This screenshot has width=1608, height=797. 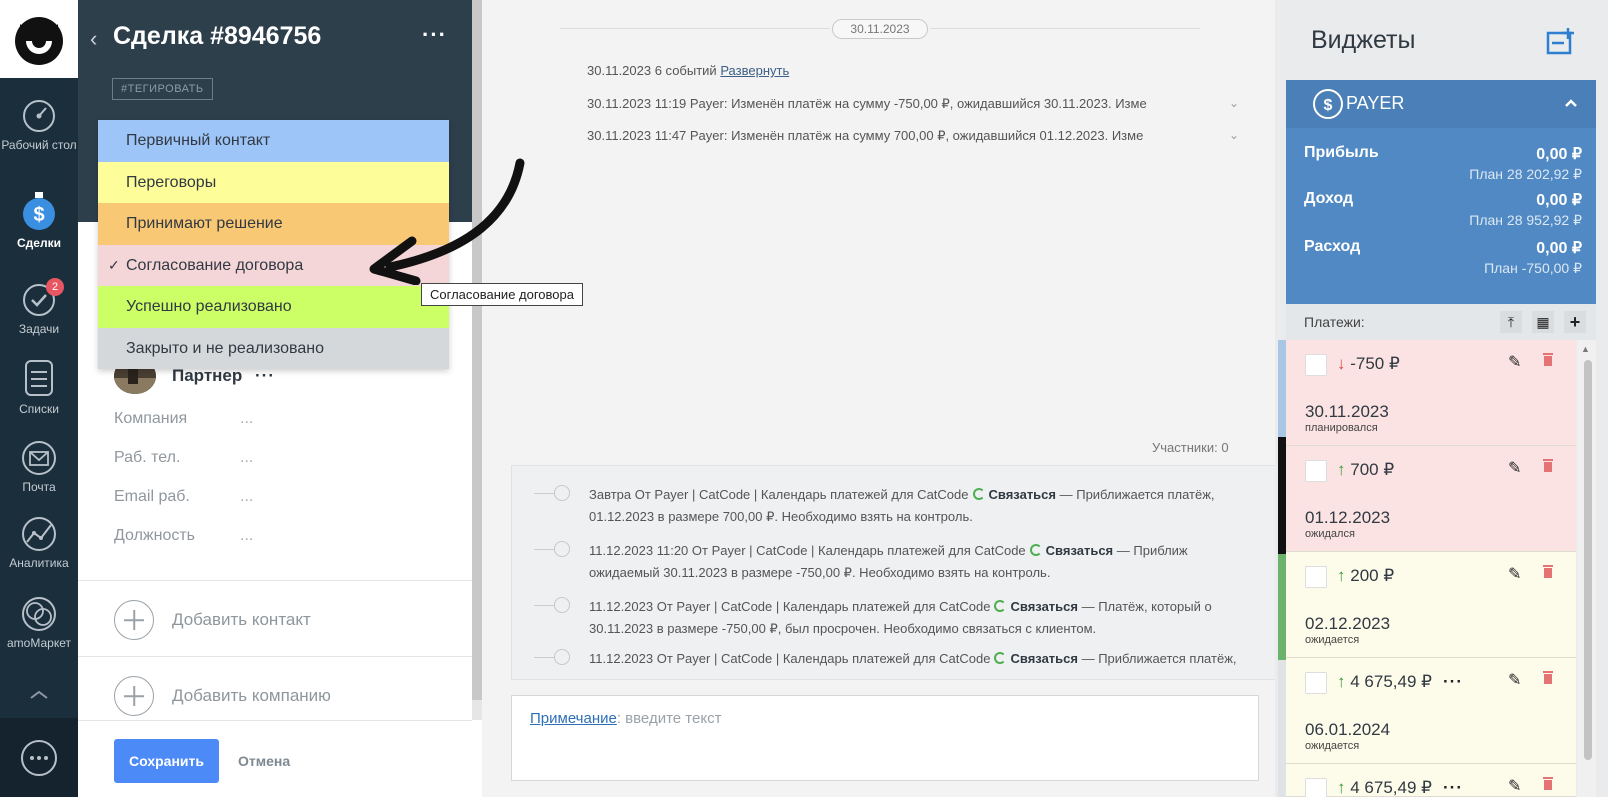 What do you see at coordinates (39, 467) in the screenshot?
I see `nav-item-mail: Почта` at bounding box center [39, 467].